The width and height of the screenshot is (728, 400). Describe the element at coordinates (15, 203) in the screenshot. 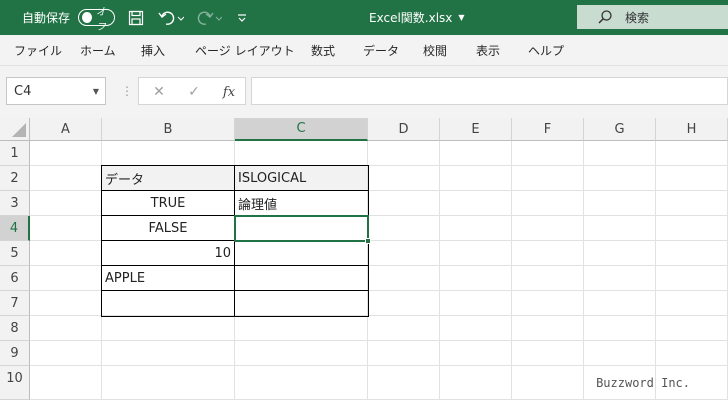

I see `row-header-3: 3` at that location.